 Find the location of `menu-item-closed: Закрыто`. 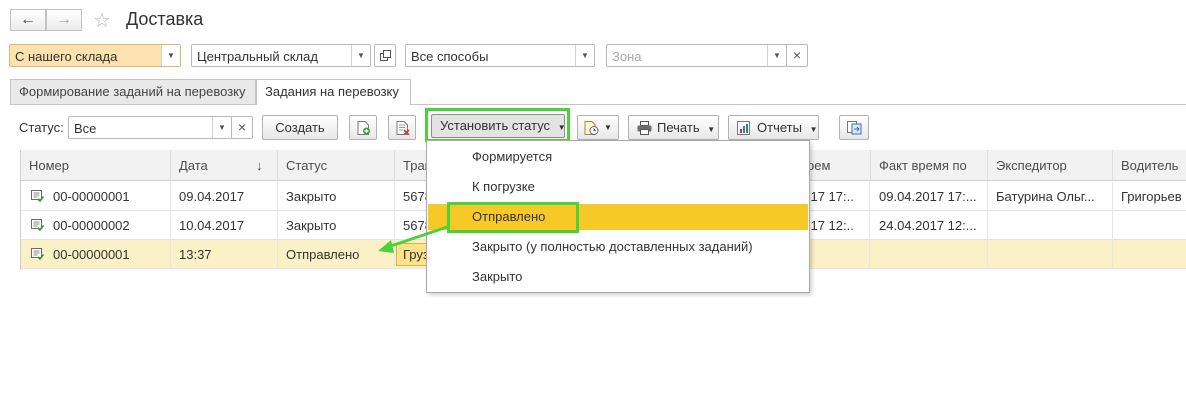

menu-item-closed: Закрыто is located at coordinates (618, 277).